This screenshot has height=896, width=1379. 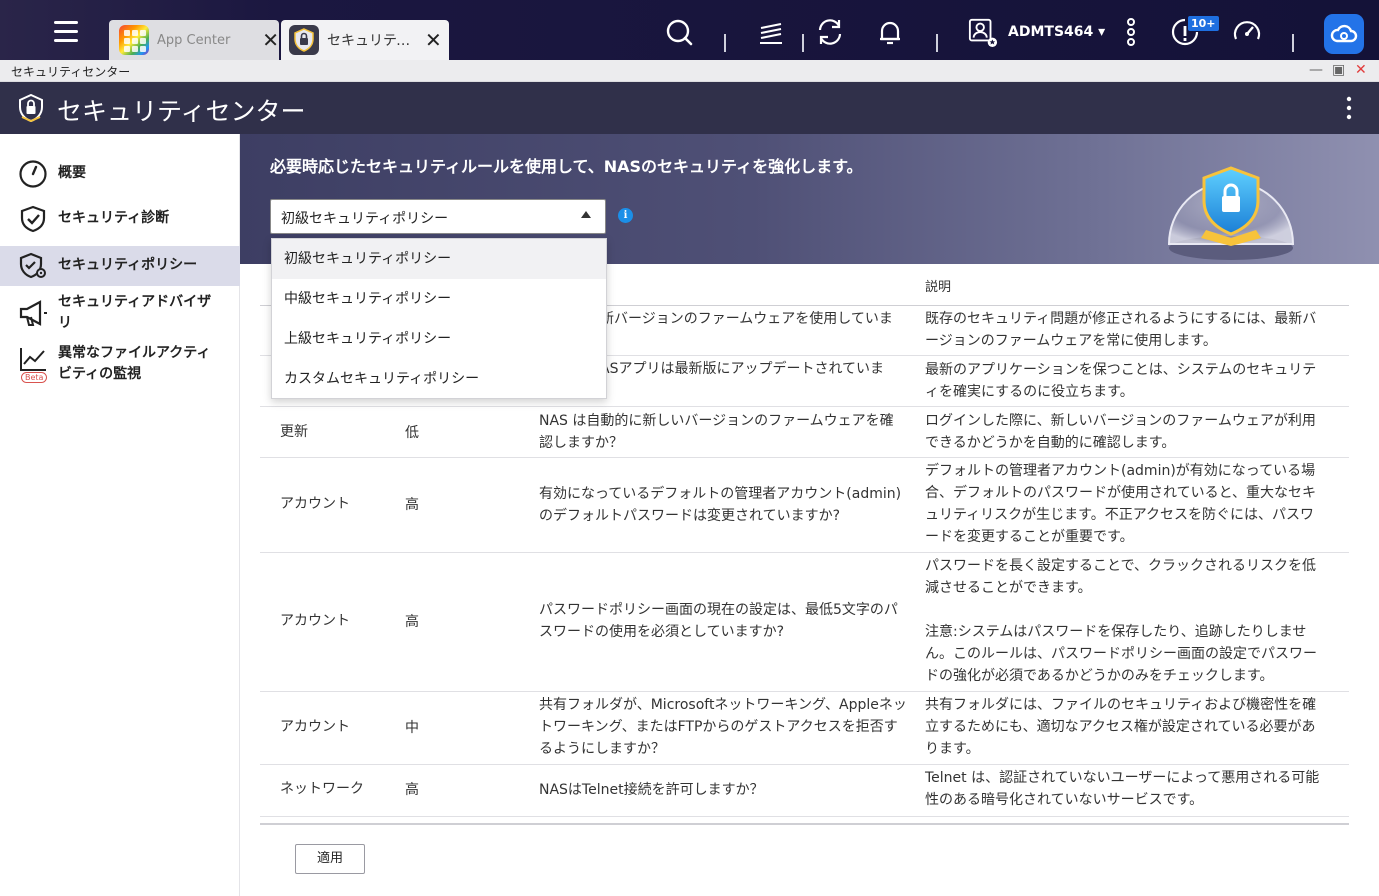 What do you see at coordinates (746, 319) in the screenshot?
I see `question-cell: 新バージョンのファームウェアを使用していま` at bounding box center [746, 319].